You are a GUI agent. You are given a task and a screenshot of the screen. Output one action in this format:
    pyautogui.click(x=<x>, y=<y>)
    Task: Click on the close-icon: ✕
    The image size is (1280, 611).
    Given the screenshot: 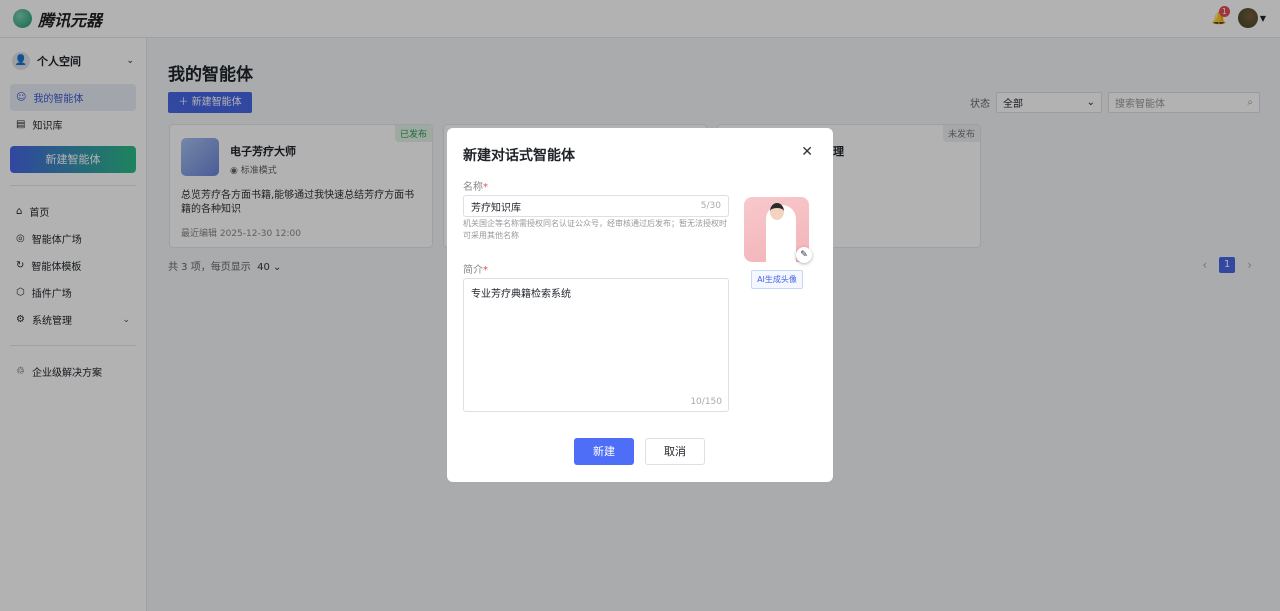 What is the action you would take?
    pyautogui.click(x=807, y=152)
    